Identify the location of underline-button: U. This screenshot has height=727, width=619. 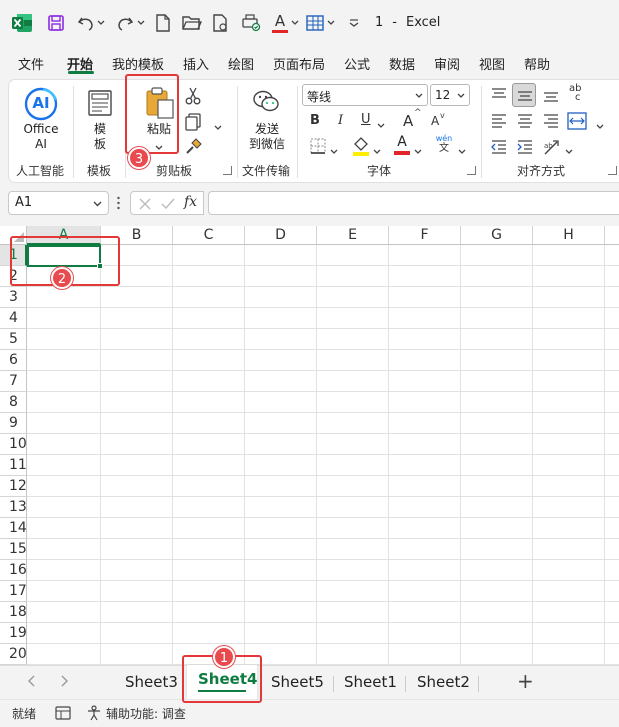
(366, 119).